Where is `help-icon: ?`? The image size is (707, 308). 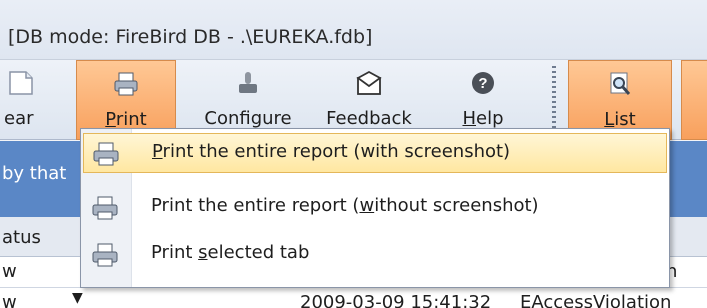 help-icon: ? is located at coordinates (483, 83).